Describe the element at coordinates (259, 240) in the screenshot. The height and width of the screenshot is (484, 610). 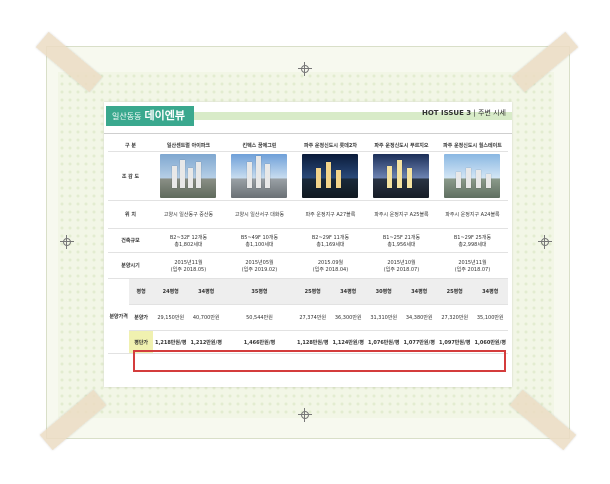
I see `scale-cell: B5~49F 10개동 총1,100세대` at that location.